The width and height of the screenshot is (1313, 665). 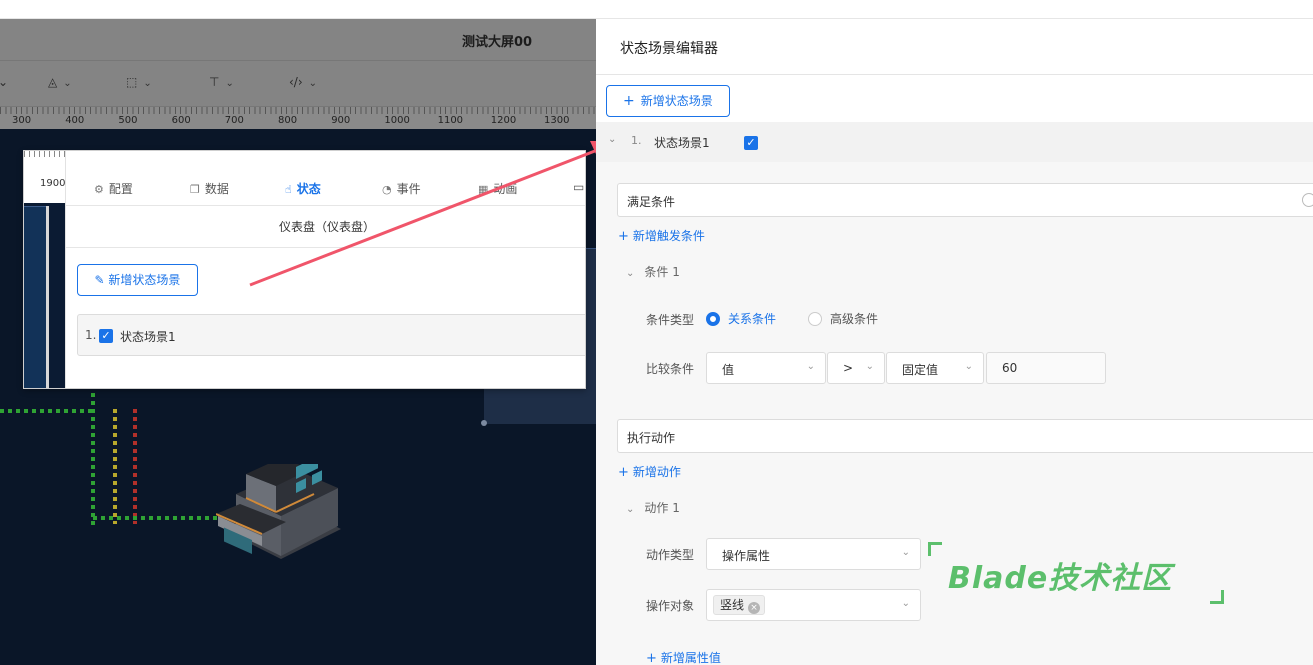 I want to click on ruler-tick: 700, so click(x=234, y=120).